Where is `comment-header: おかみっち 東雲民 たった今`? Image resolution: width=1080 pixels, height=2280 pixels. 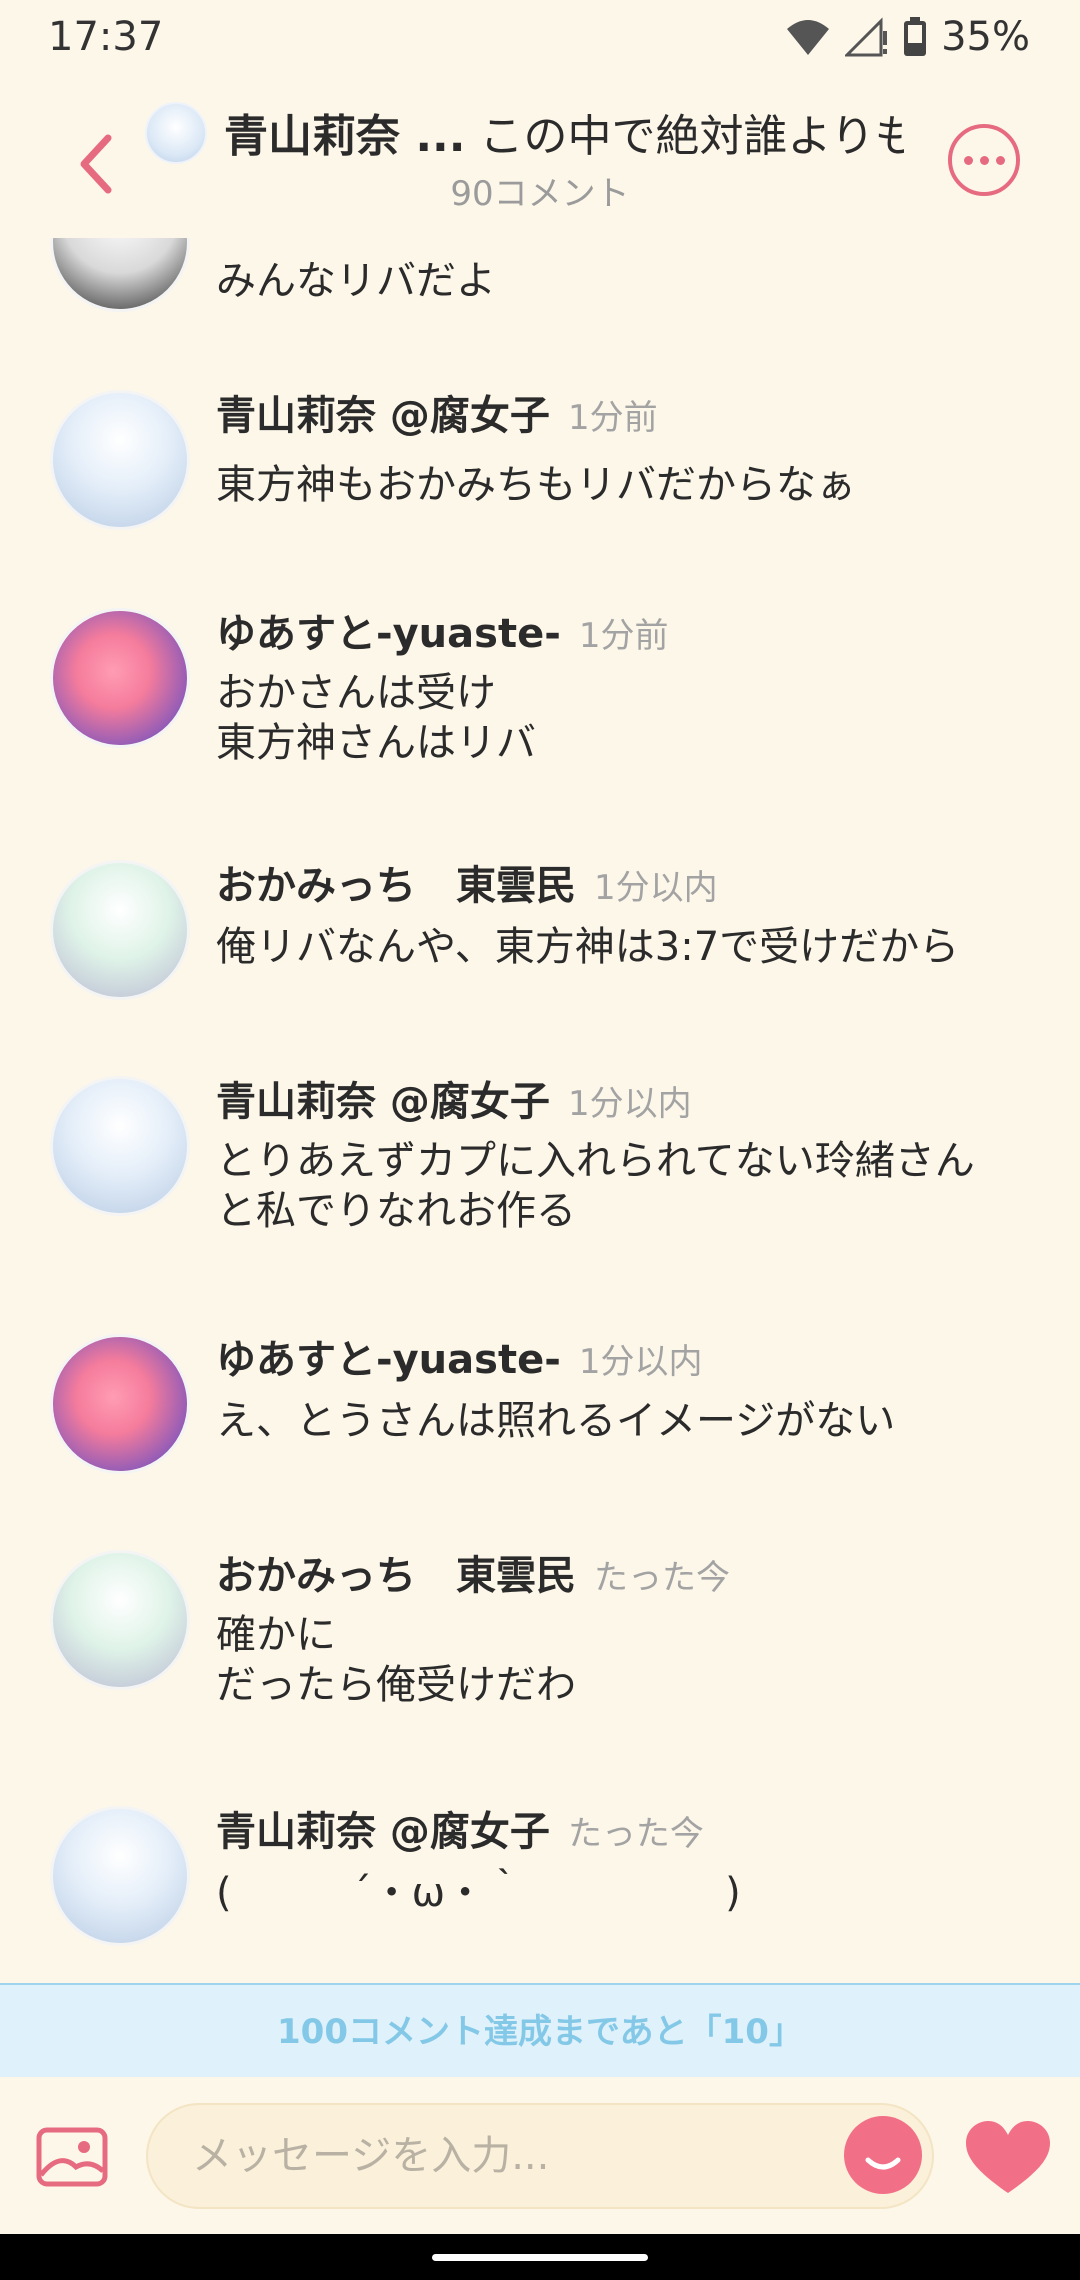
comment-header: おかみっち 東雲民 たった今 is located at coordinates (473, 1577).